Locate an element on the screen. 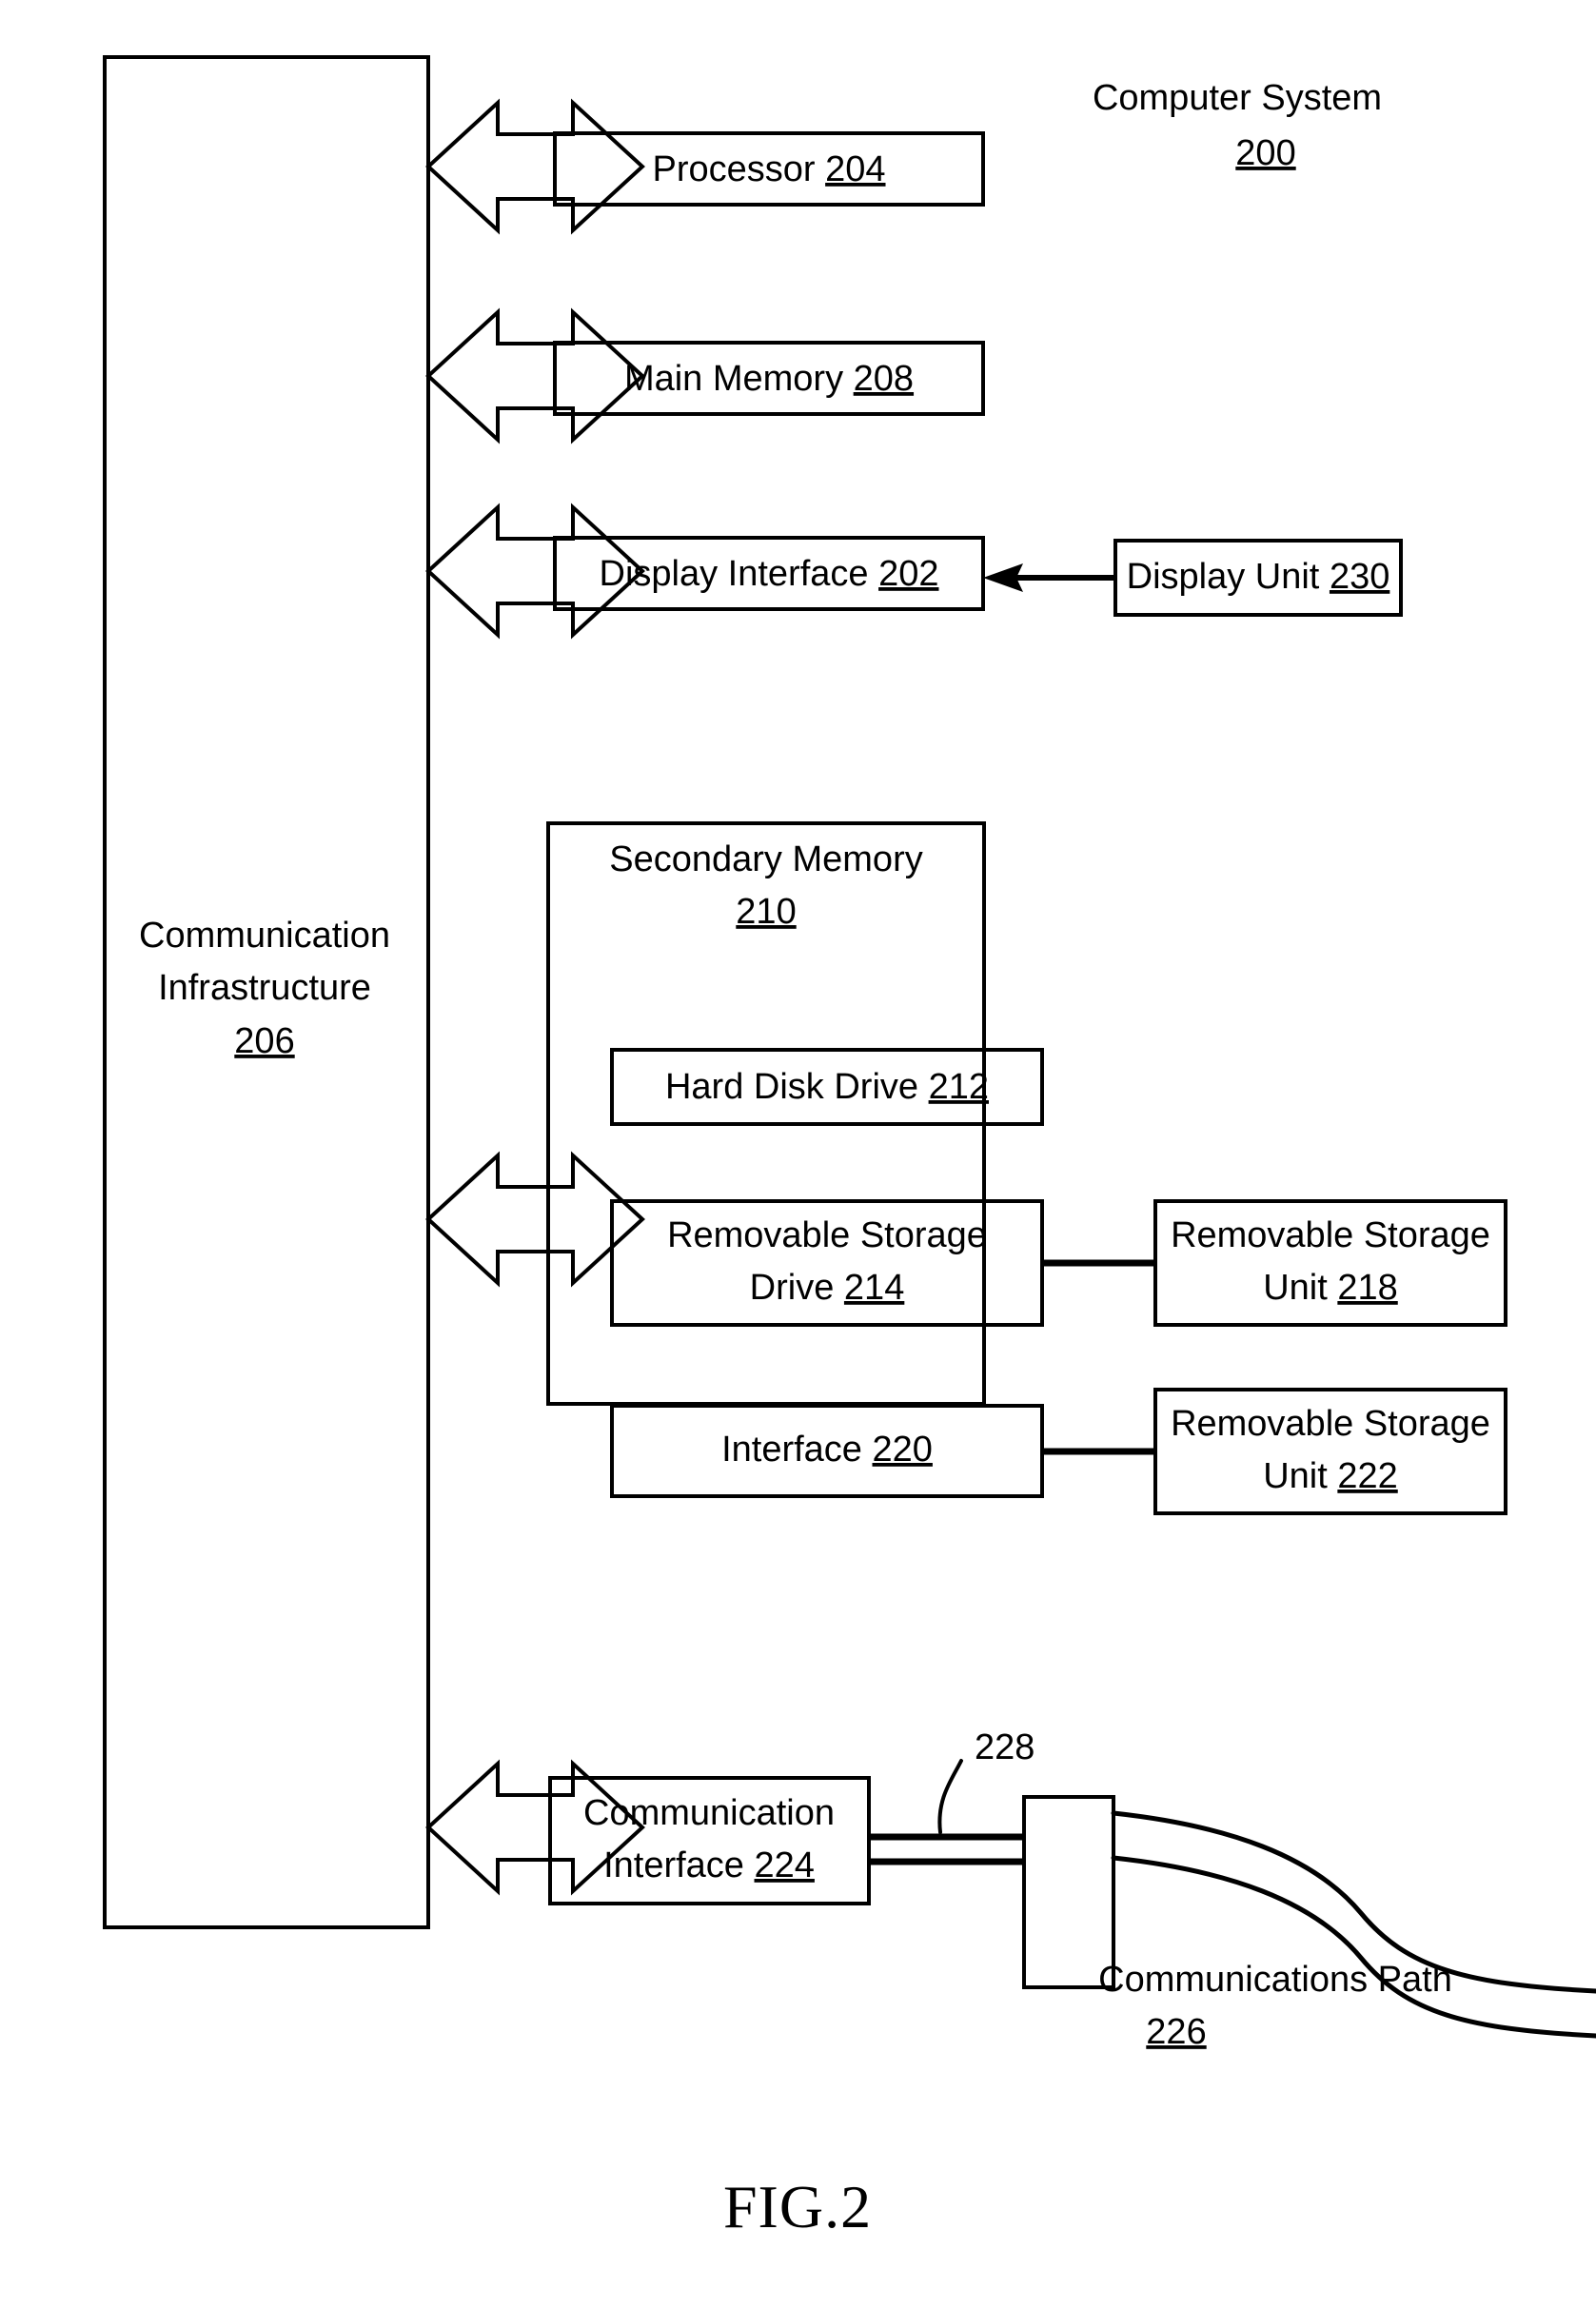 The image size is (1596, 2309). communications-path-wave-lower is located at coordinates (1353, 1947).